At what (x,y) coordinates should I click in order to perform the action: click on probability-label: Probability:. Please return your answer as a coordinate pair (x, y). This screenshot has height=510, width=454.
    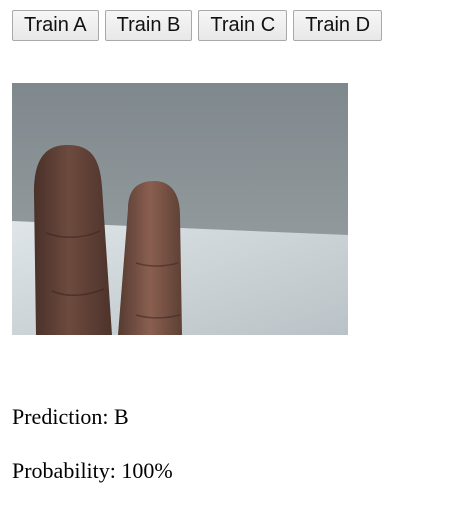
    Looking at the image, I should click on (64, 470).